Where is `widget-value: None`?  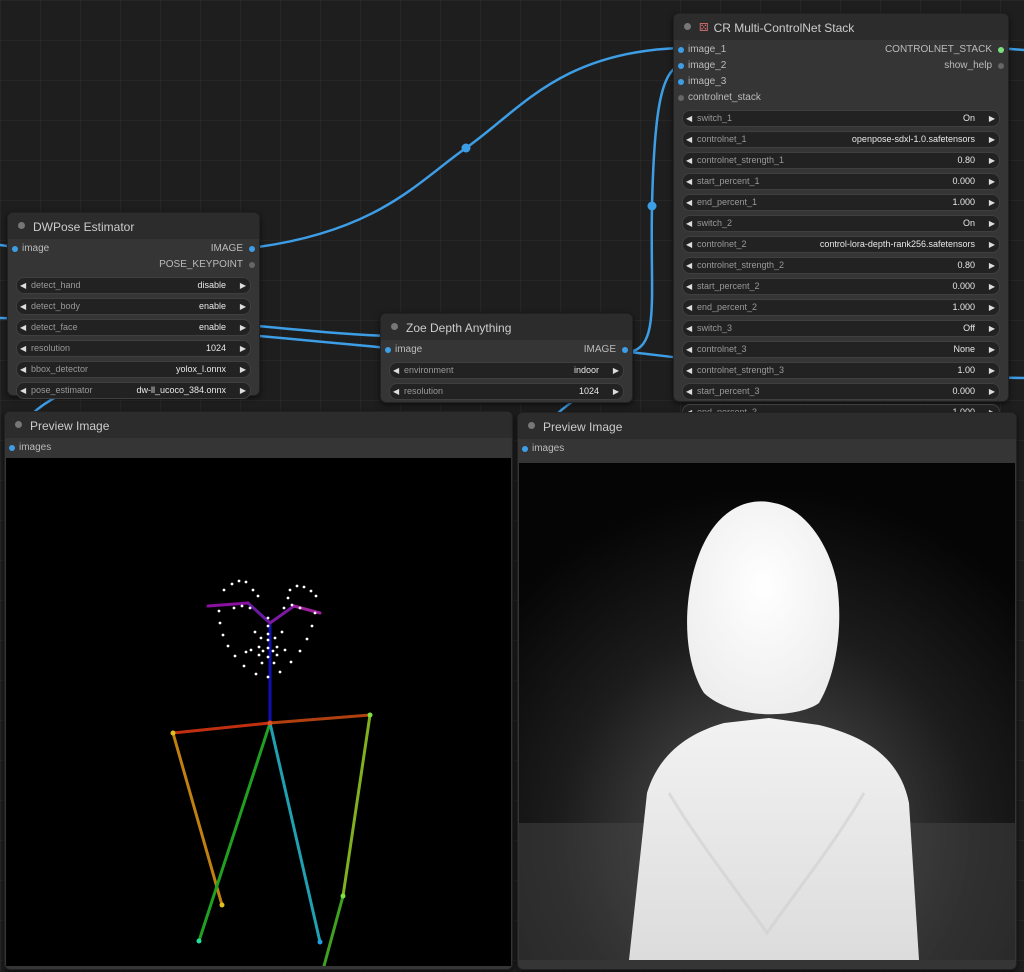
widget-value: None is located at coordinates (964, 349).